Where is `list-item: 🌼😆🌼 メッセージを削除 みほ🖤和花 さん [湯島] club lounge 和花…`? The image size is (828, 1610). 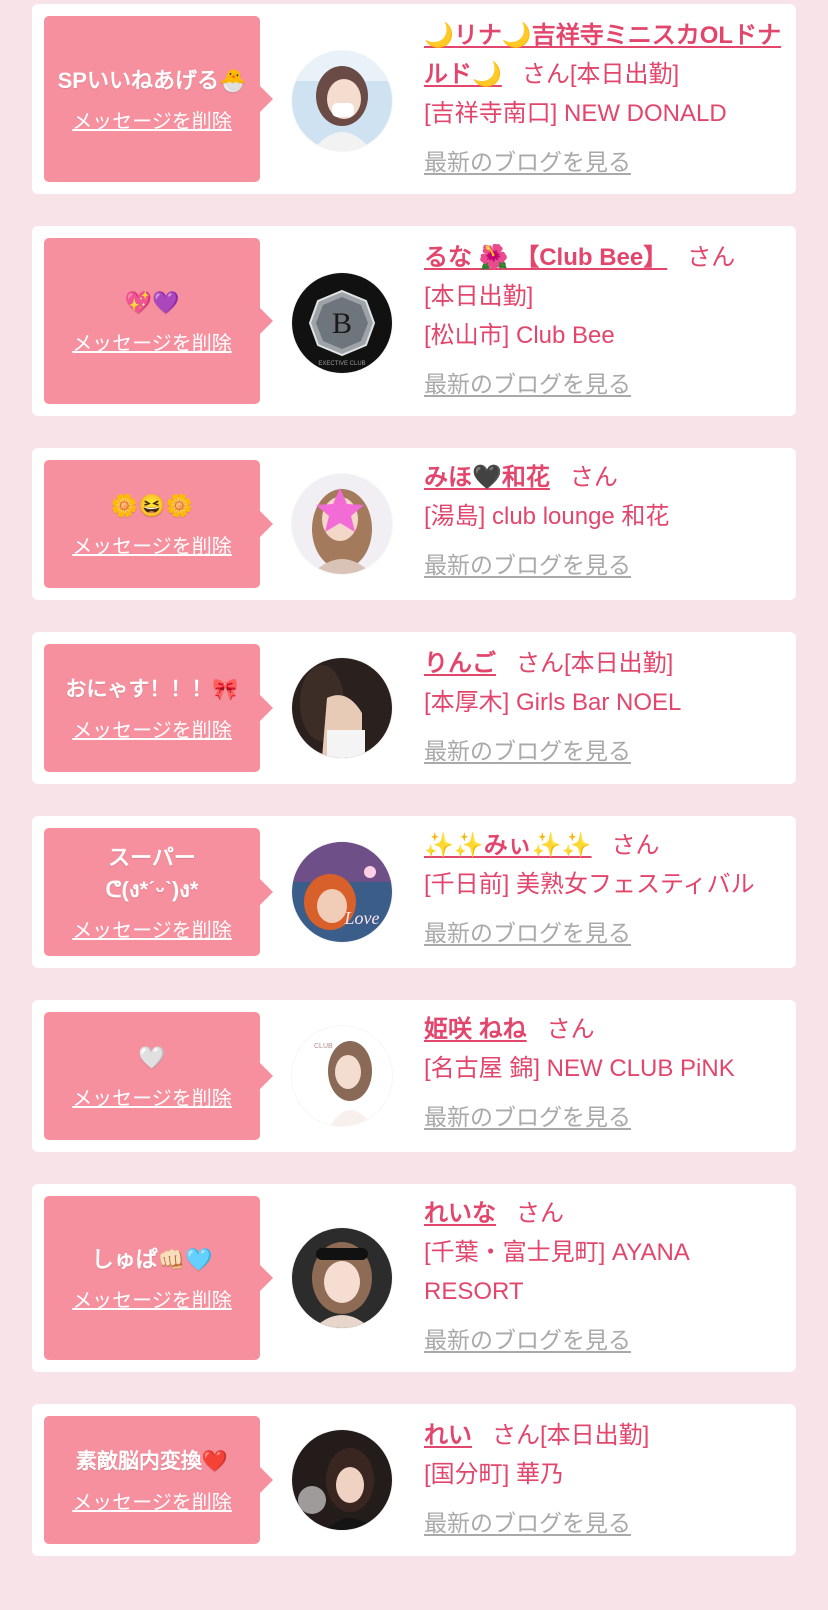
list-item: 🌼😆🌼 メッセージを削除 みほ🖤和花 さん [湯島] club lounge 和花… is located at coordinates (414, 524).